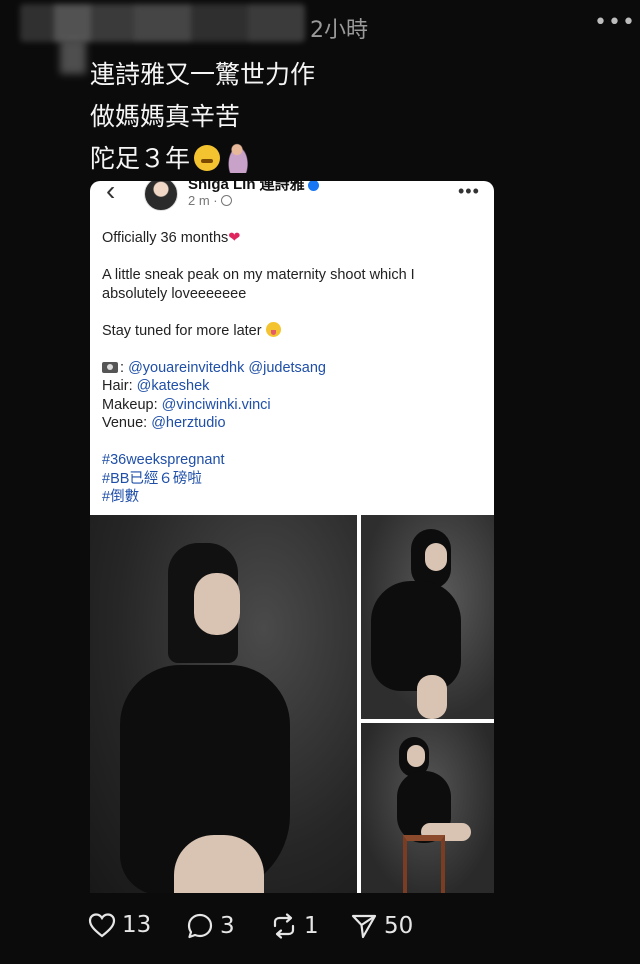 The image size is (640, 964). Describe the element at coordinates (381, 926) in the screenshot. I see `share-button: 50` at that location.